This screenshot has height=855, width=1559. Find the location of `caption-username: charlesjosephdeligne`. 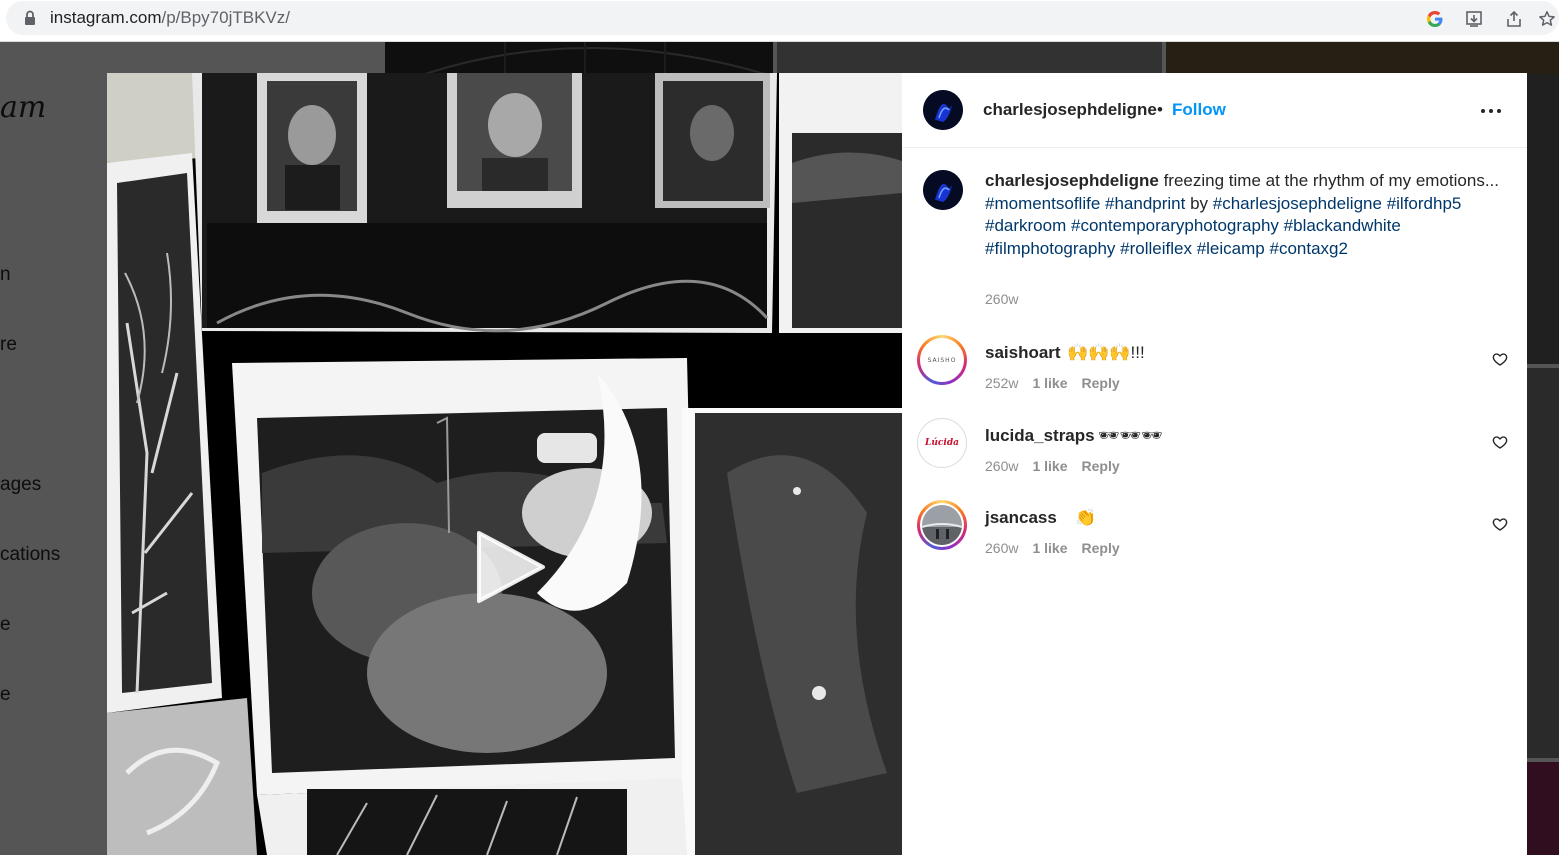

caption-username: charlesjosephdeligne is located at coordinates (1072, 180).